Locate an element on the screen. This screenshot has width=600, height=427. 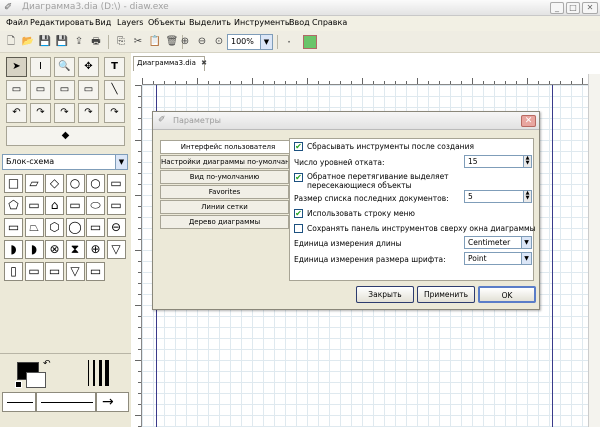
reverse-drag-checkbox: ✔ is located at coordinates (298, 177).